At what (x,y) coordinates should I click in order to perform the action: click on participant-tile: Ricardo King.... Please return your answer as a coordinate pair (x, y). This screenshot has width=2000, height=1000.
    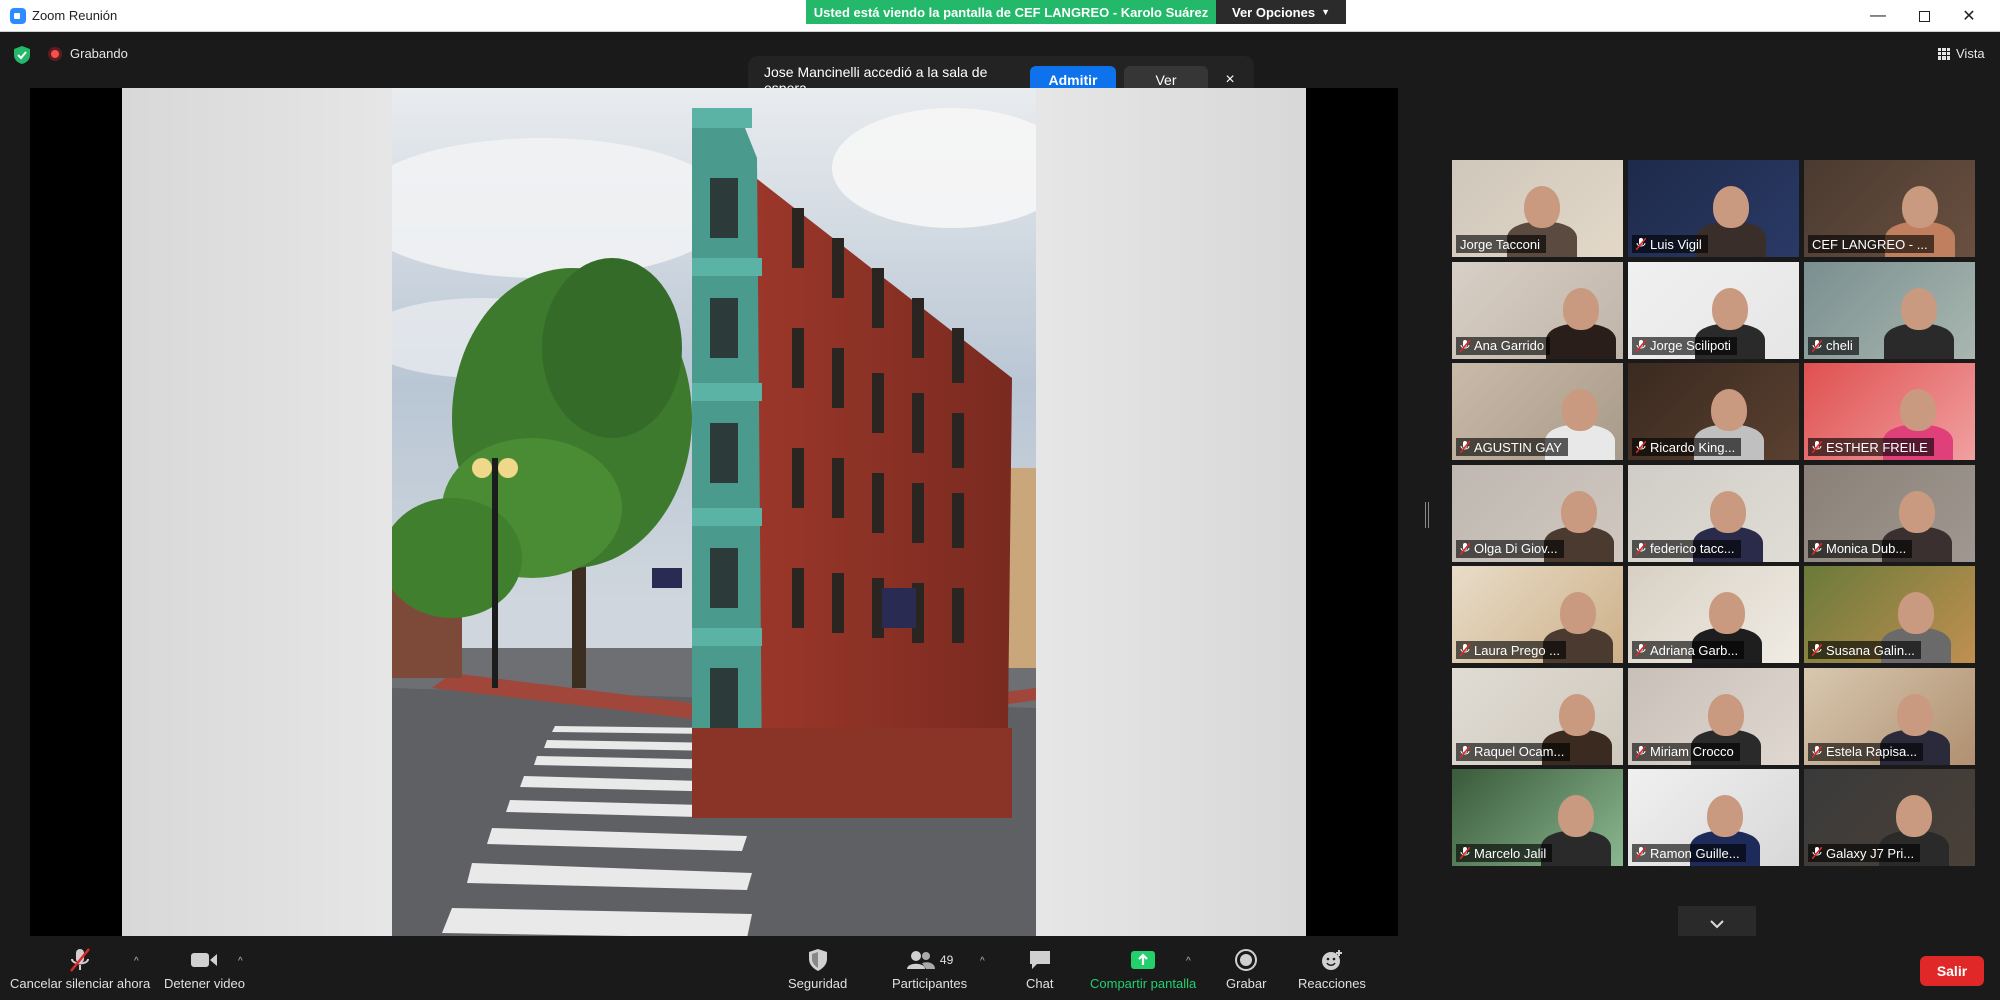
    Looking at the image, I should click on (1713, 411).